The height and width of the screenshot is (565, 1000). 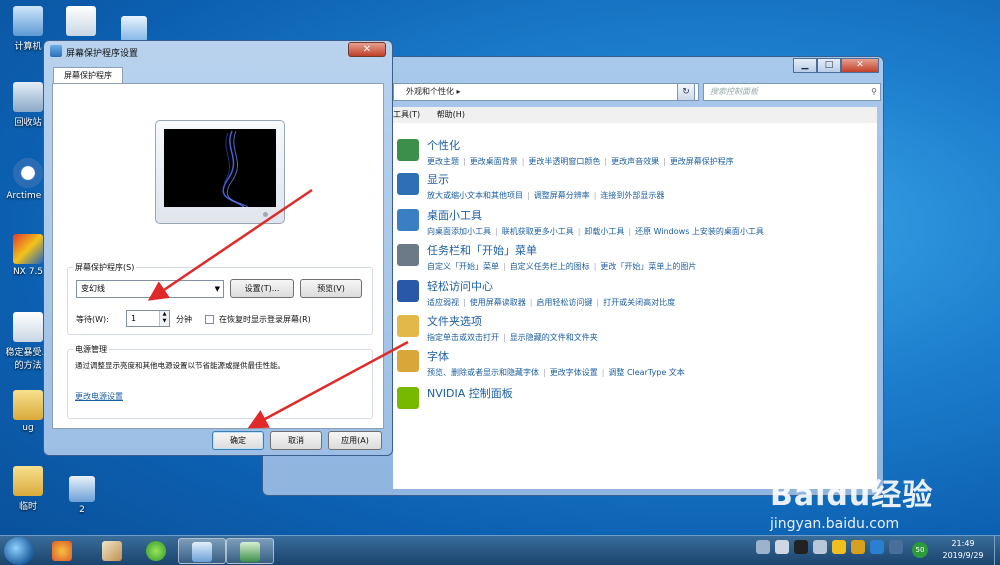 What do you see at coordinates (561, 250) in the screenshot?
I see `category-title: 任务栏和「开始」菜单` at bounding box center [561, 250].